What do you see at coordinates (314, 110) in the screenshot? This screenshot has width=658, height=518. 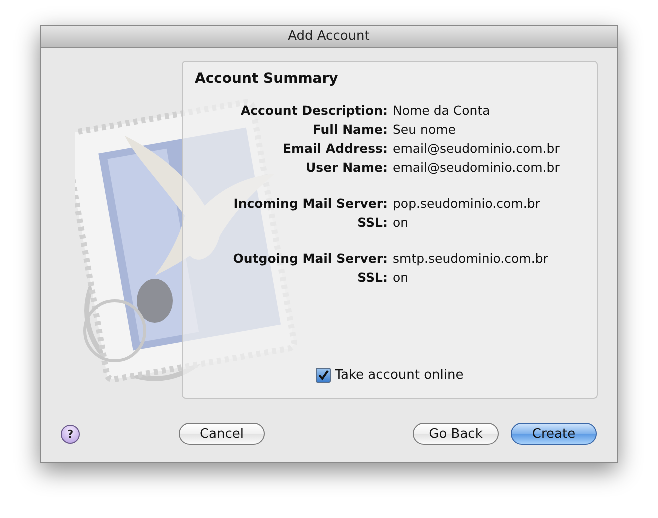 I see `field-label: Account Description:` at bounding box center [314, 110].